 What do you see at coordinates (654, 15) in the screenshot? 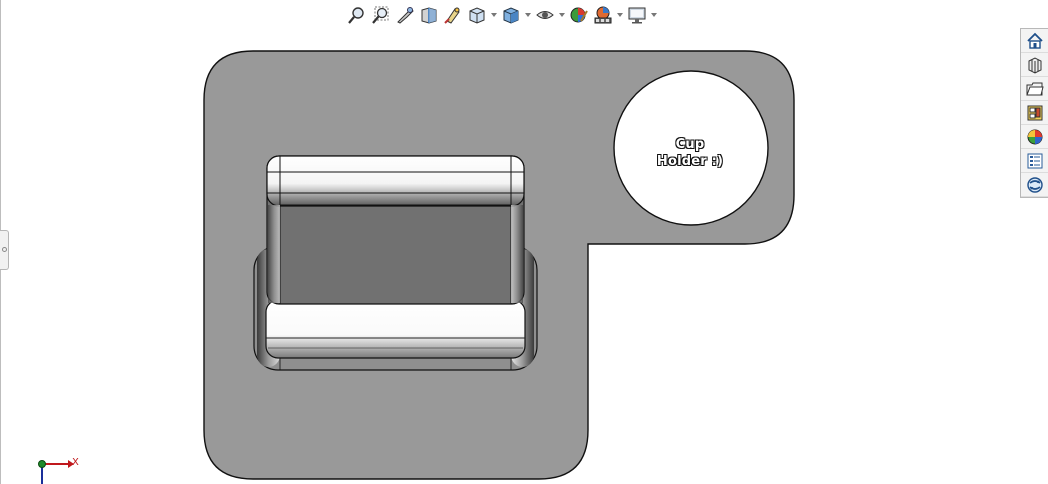
I see `view-settings-dropdown` at bounding box center [654, 15].